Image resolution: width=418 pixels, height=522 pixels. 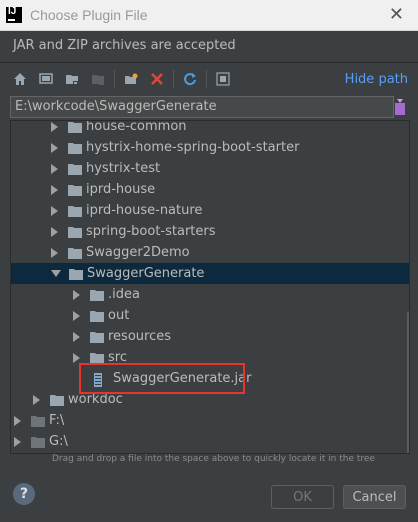 What do you see at coordinates (20, 79) in the screenshot?
I see `home-icon` at bounding box center [20, 79].